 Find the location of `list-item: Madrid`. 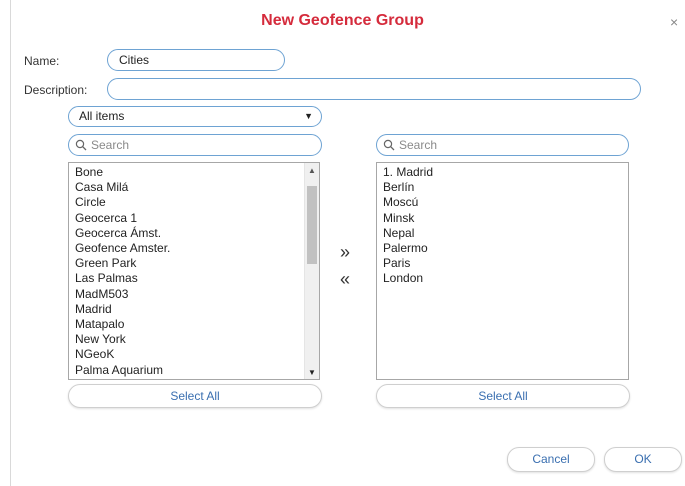

list-item: Madrid is located at coordinates (197, 309).